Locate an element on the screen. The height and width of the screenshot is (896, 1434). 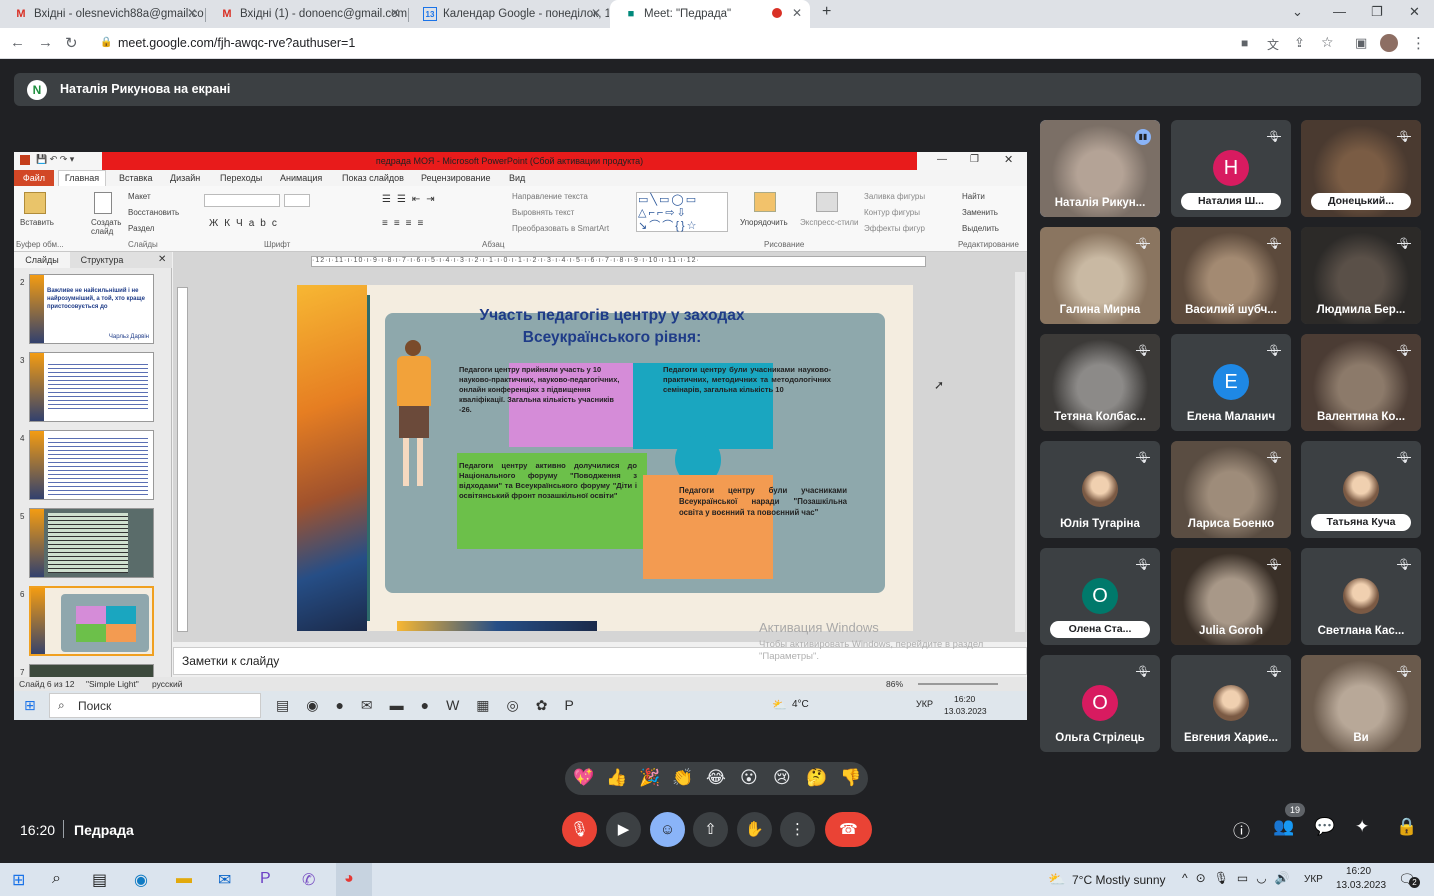
windows-start-icon: ⊞ is located at coordinates (18, 880).